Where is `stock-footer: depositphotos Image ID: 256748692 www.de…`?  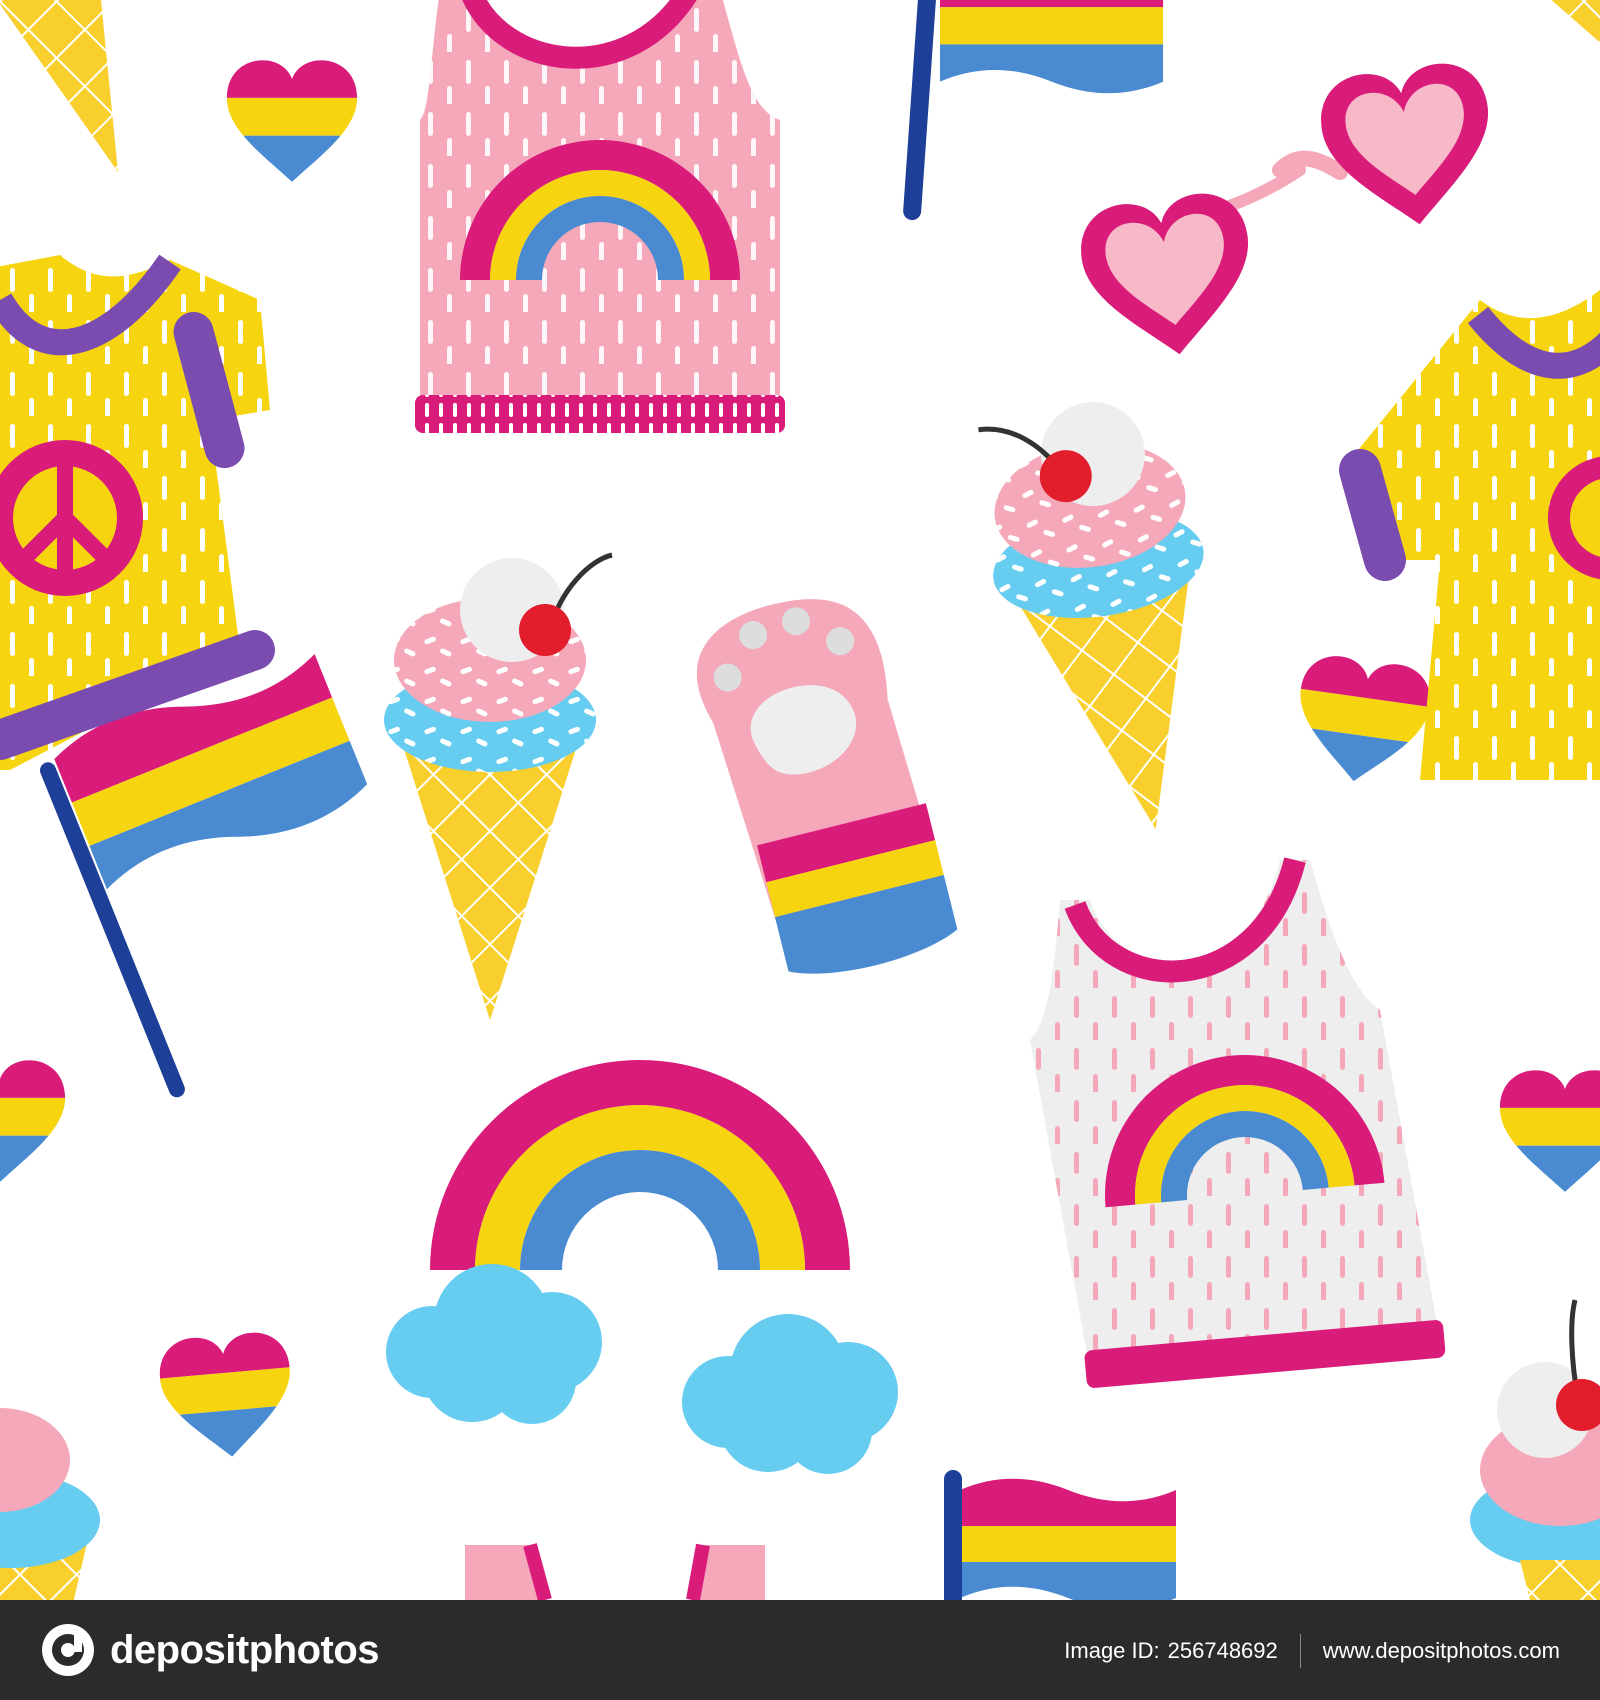 stock-footer: depositphotos Image ID: 256748692 www.de… is located at coordinates (800, 1650).